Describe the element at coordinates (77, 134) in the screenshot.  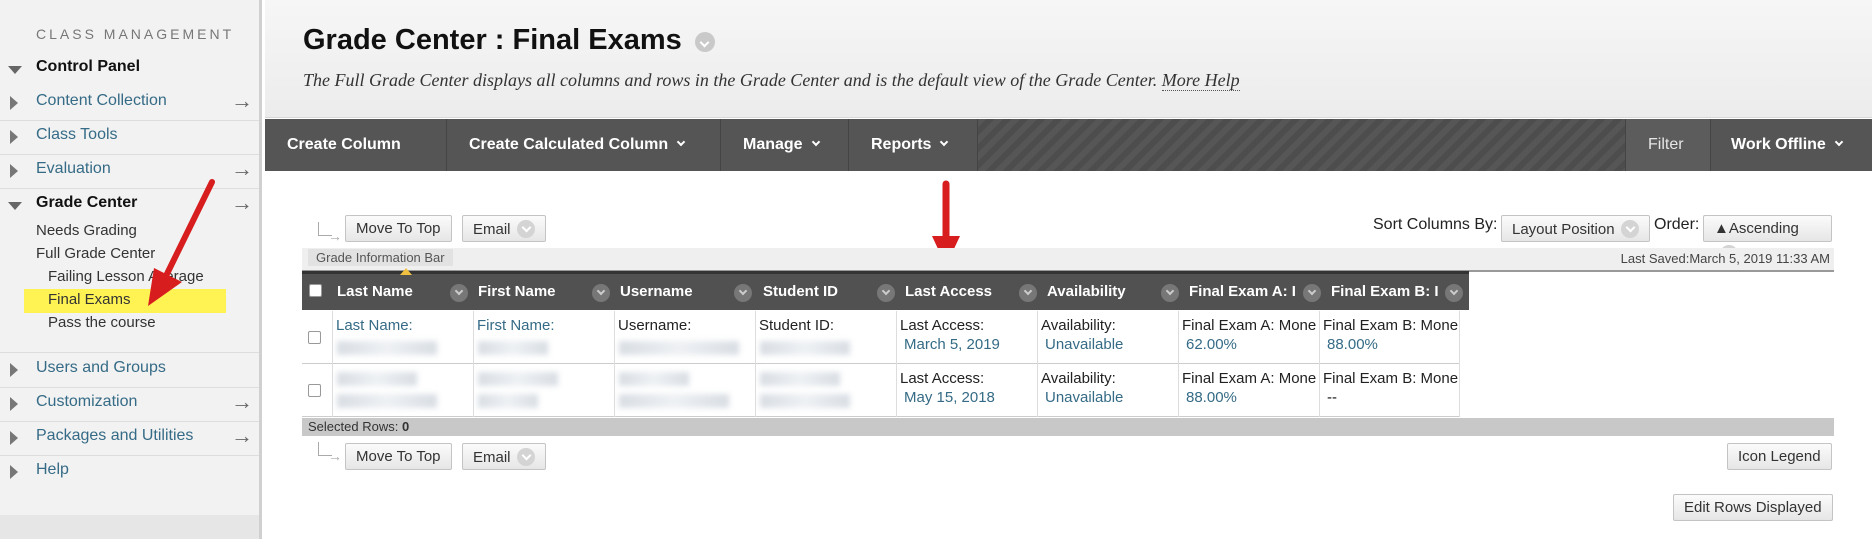
I see `sidebar-item-label: Class Tools` at that location.